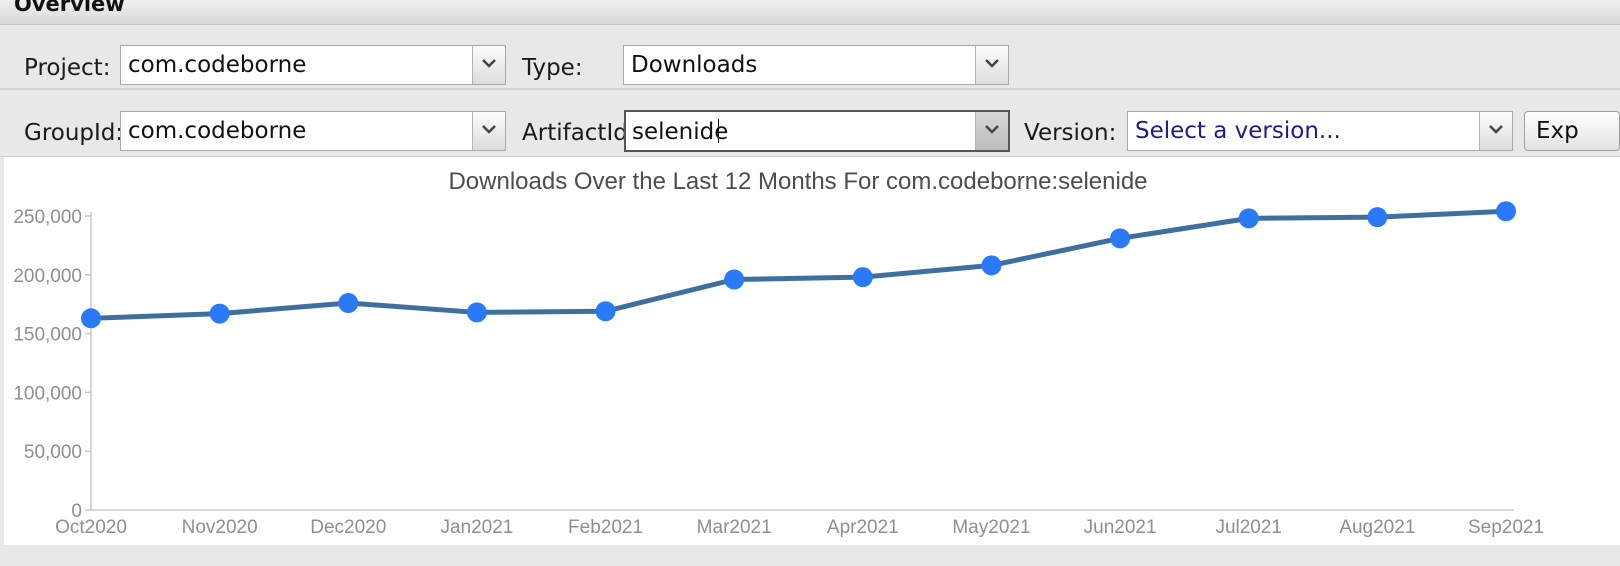 The height and width of the screenshot is (566, 1620). What do you see at coordinates (47, 335) in the screenshot?
I see `y-tick-label: 150,000` at bounding box center [47, 335].